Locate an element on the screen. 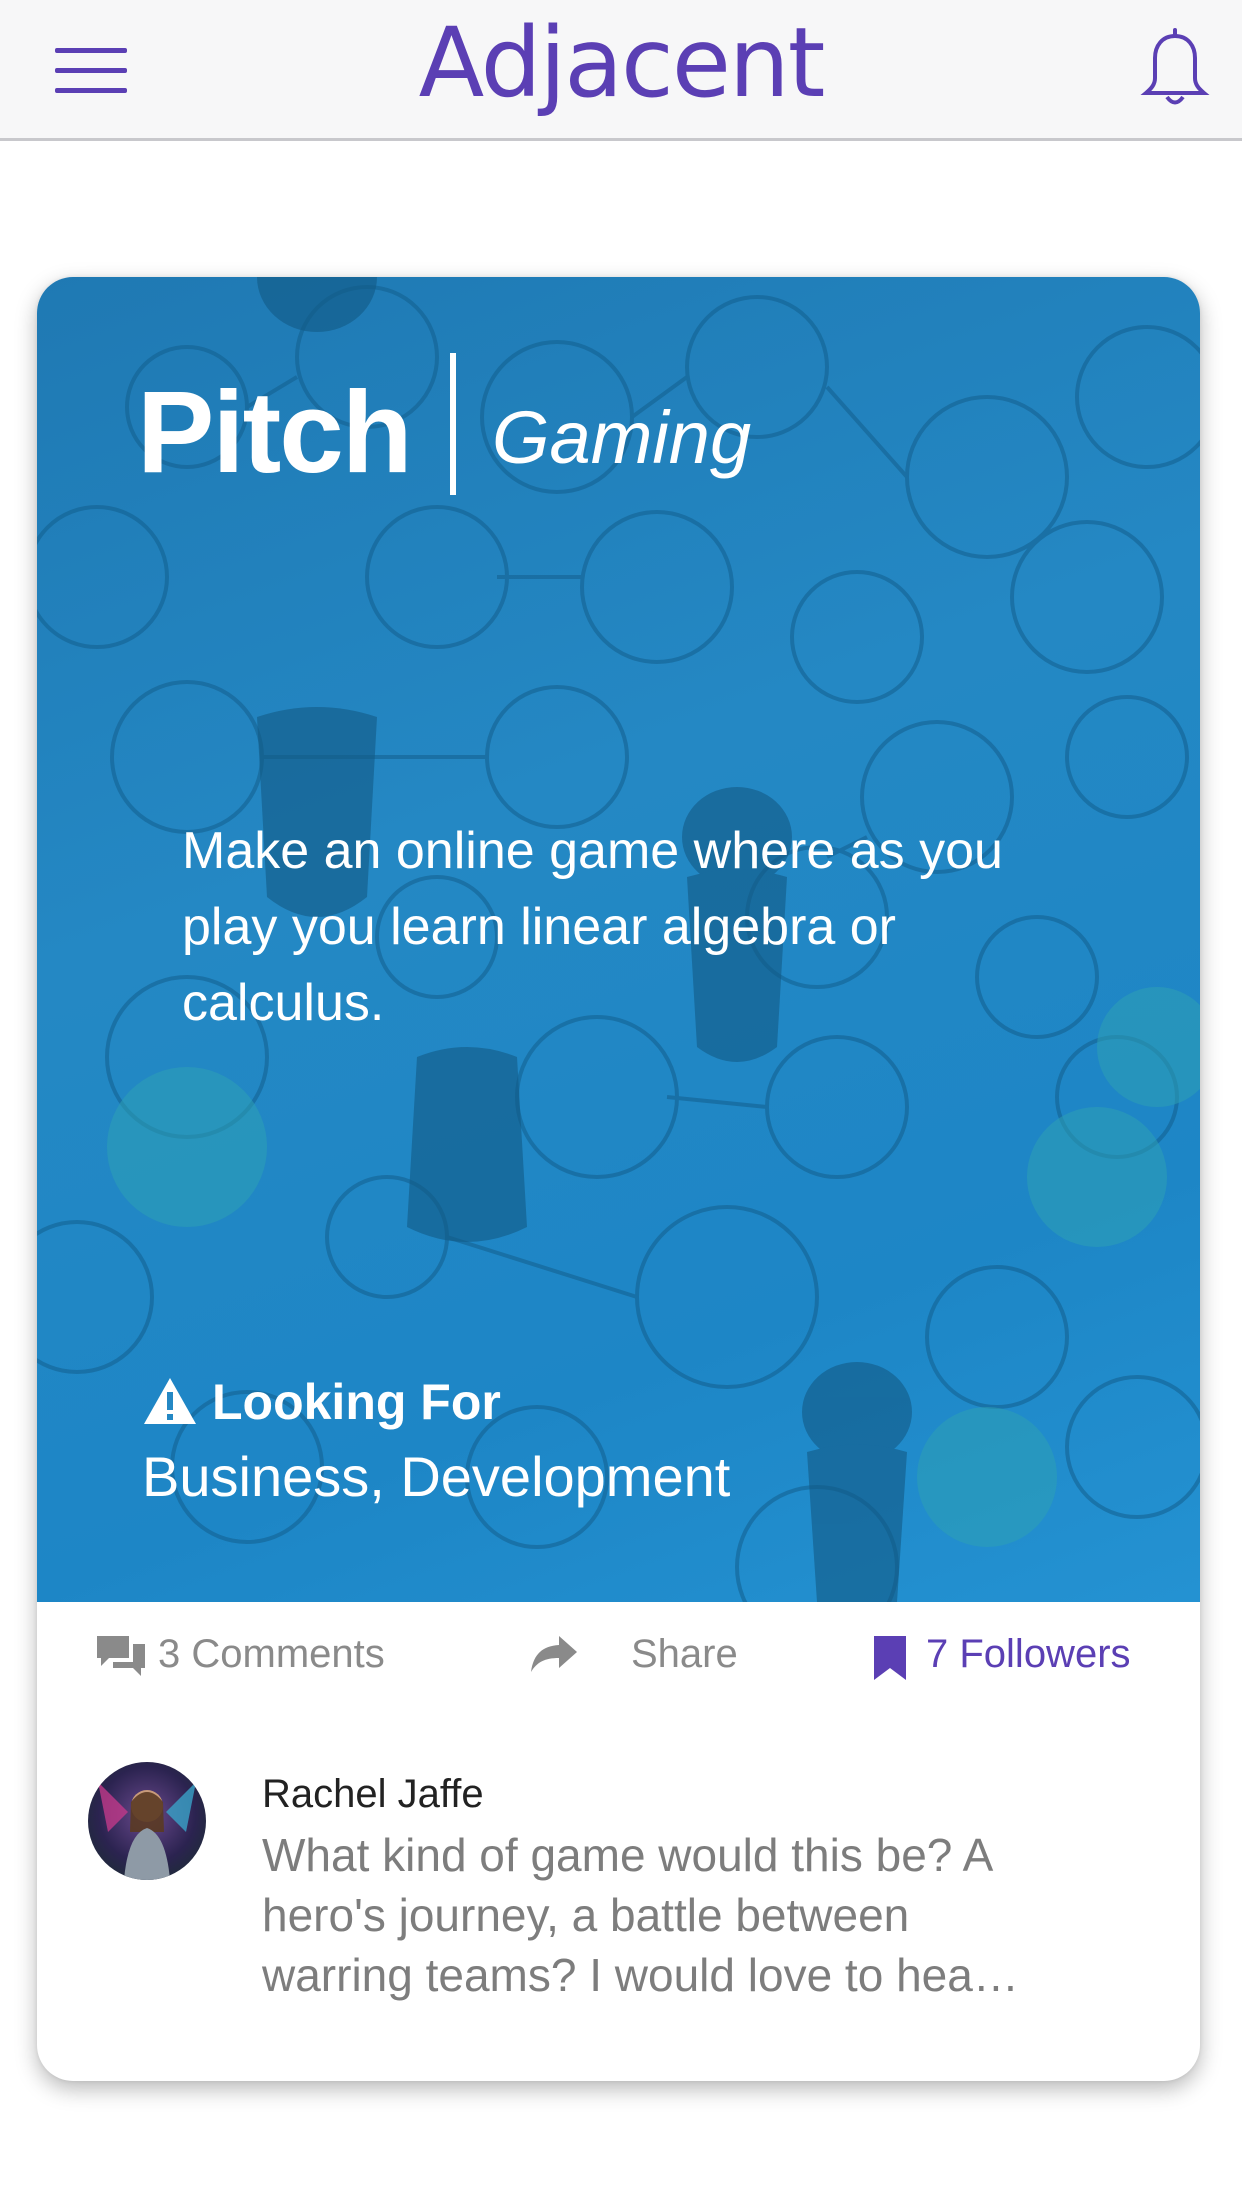 The width and height of the screenshot is (1242, 2208). commenter-name: Rachel Jaffe is located at coordinates (373, 1794).